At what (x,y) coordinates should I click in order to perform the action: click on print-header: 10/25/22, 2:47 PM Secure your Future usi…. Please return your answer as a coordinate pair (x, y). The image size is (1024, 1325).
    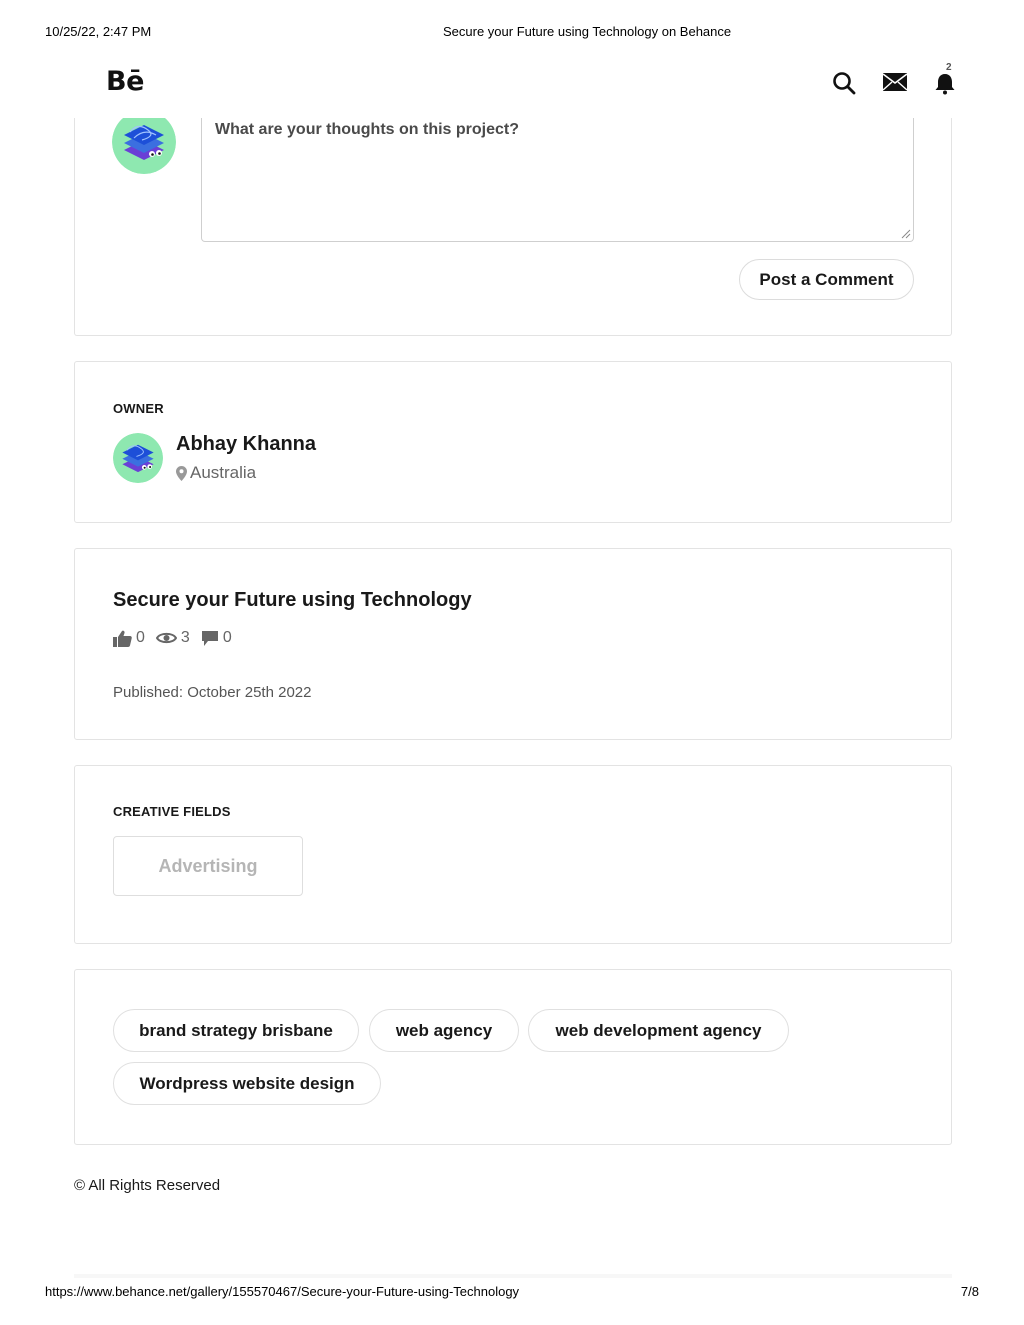
    Looking at the image, I should click on (512, 33).